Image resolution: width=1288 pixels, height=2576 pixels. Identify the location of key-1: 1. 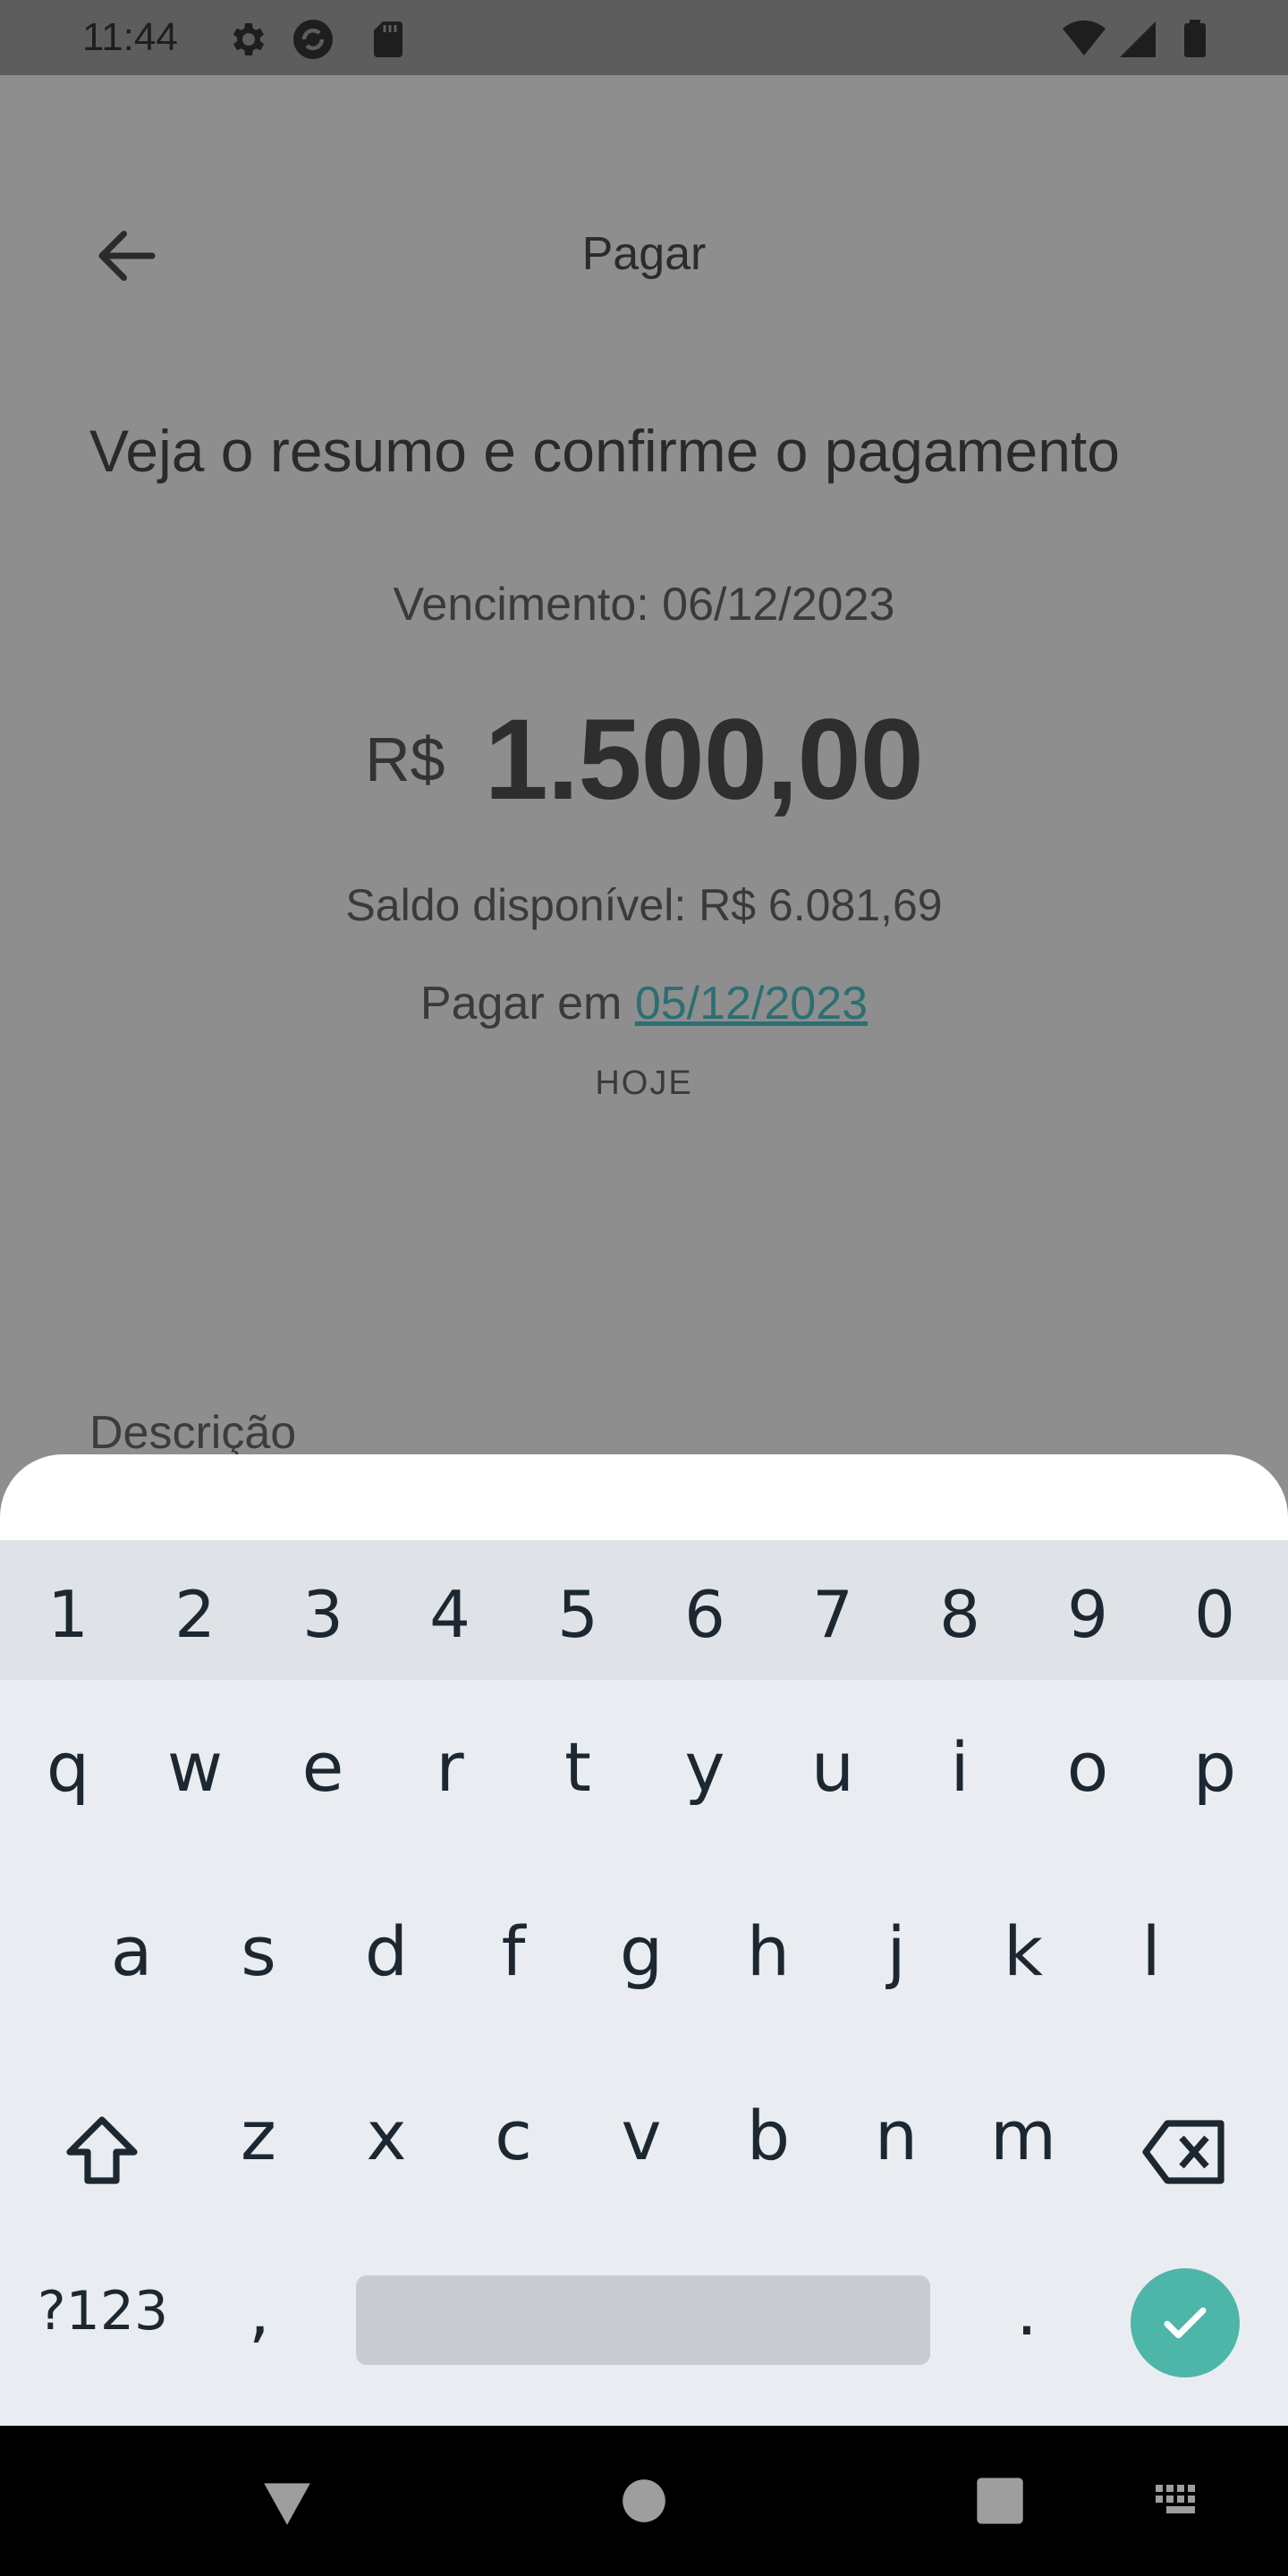
(68, 1614).